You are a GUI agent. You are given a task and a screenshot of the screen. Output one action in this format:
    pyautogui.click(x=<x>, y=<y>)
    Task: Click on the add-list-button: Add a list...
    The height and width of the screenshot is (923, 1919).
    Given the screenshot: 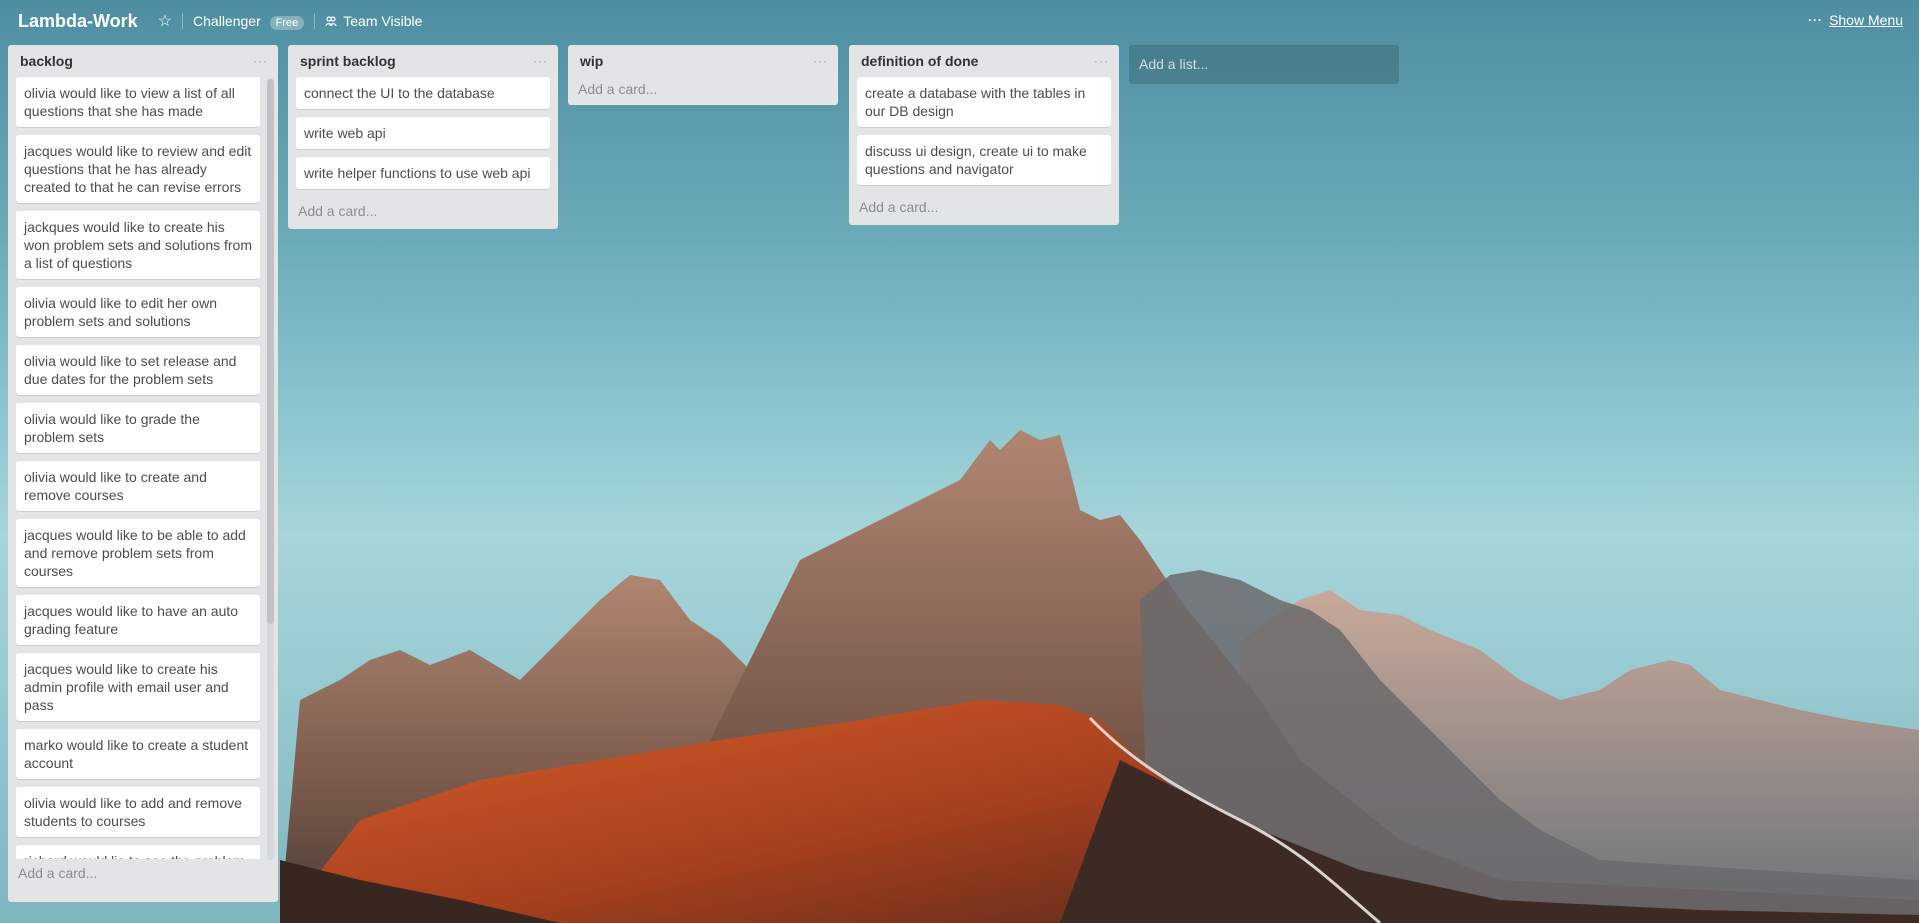 What is the action you would take?
    pyautogui.click(x=1264, y=64)
    